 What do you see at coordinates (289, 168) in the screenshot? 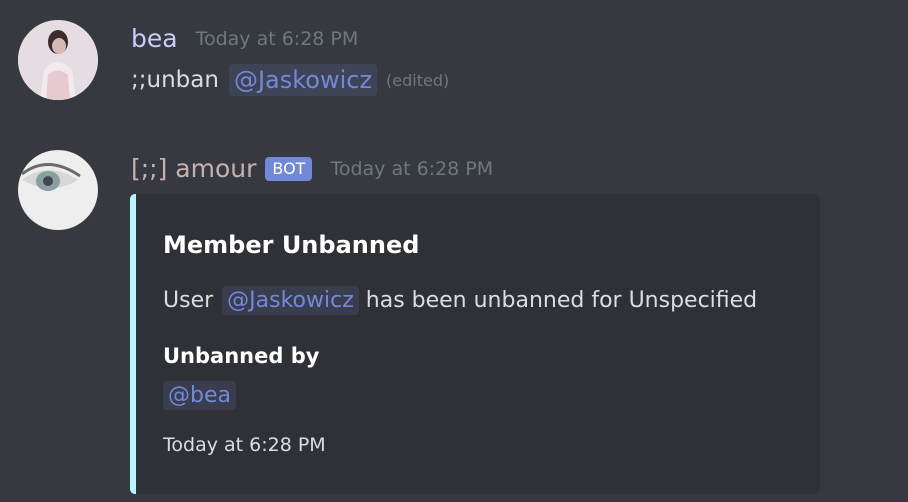
I see `bot-badge: BOT` at bounding box center [289, 168].